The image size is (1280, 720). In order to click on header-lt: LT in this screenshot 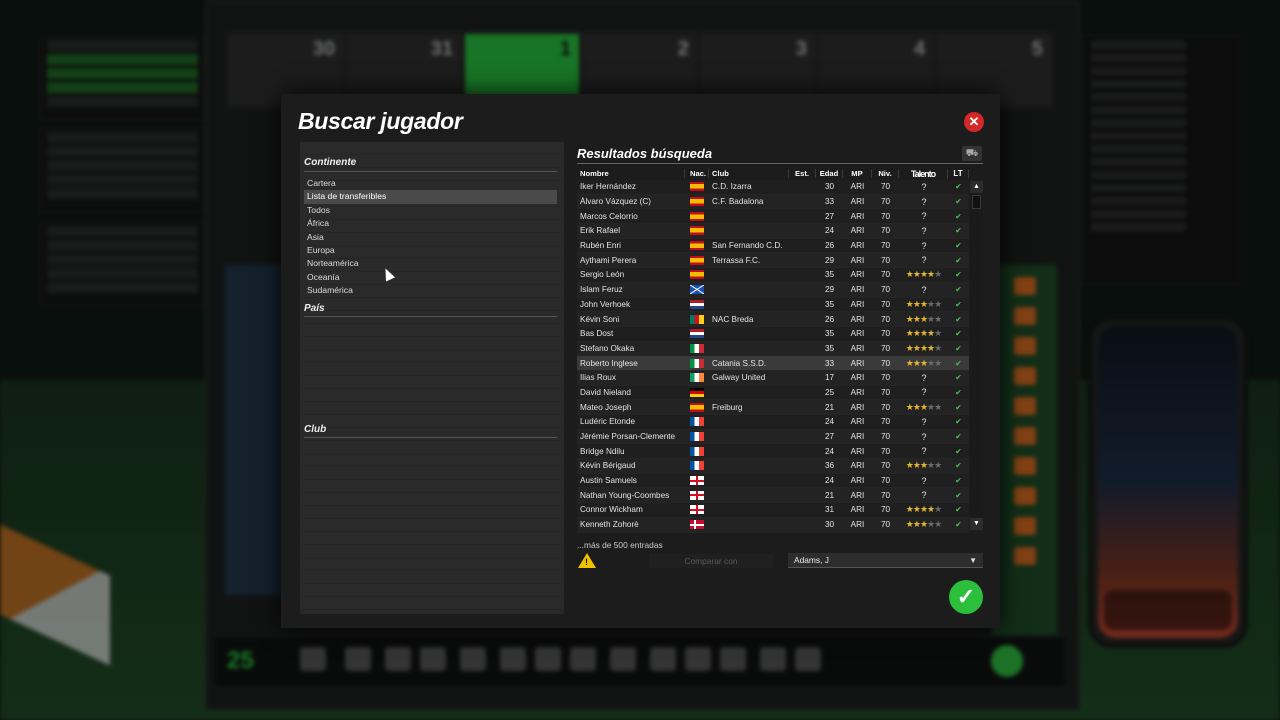, I will do `click(958, 173)`.